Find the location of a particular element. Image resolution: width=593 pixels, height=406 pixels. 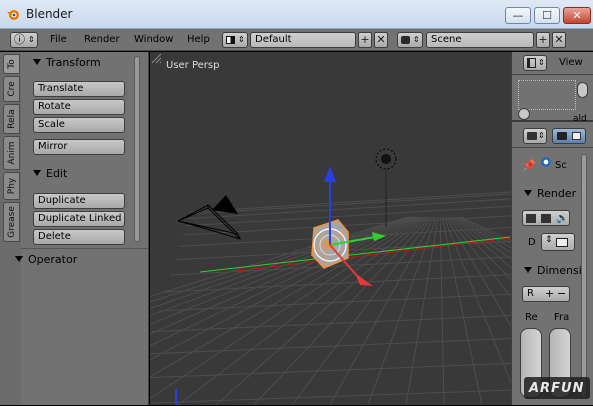

properties-editor-type-button: ⇕ is located at coordinates (535, 136).